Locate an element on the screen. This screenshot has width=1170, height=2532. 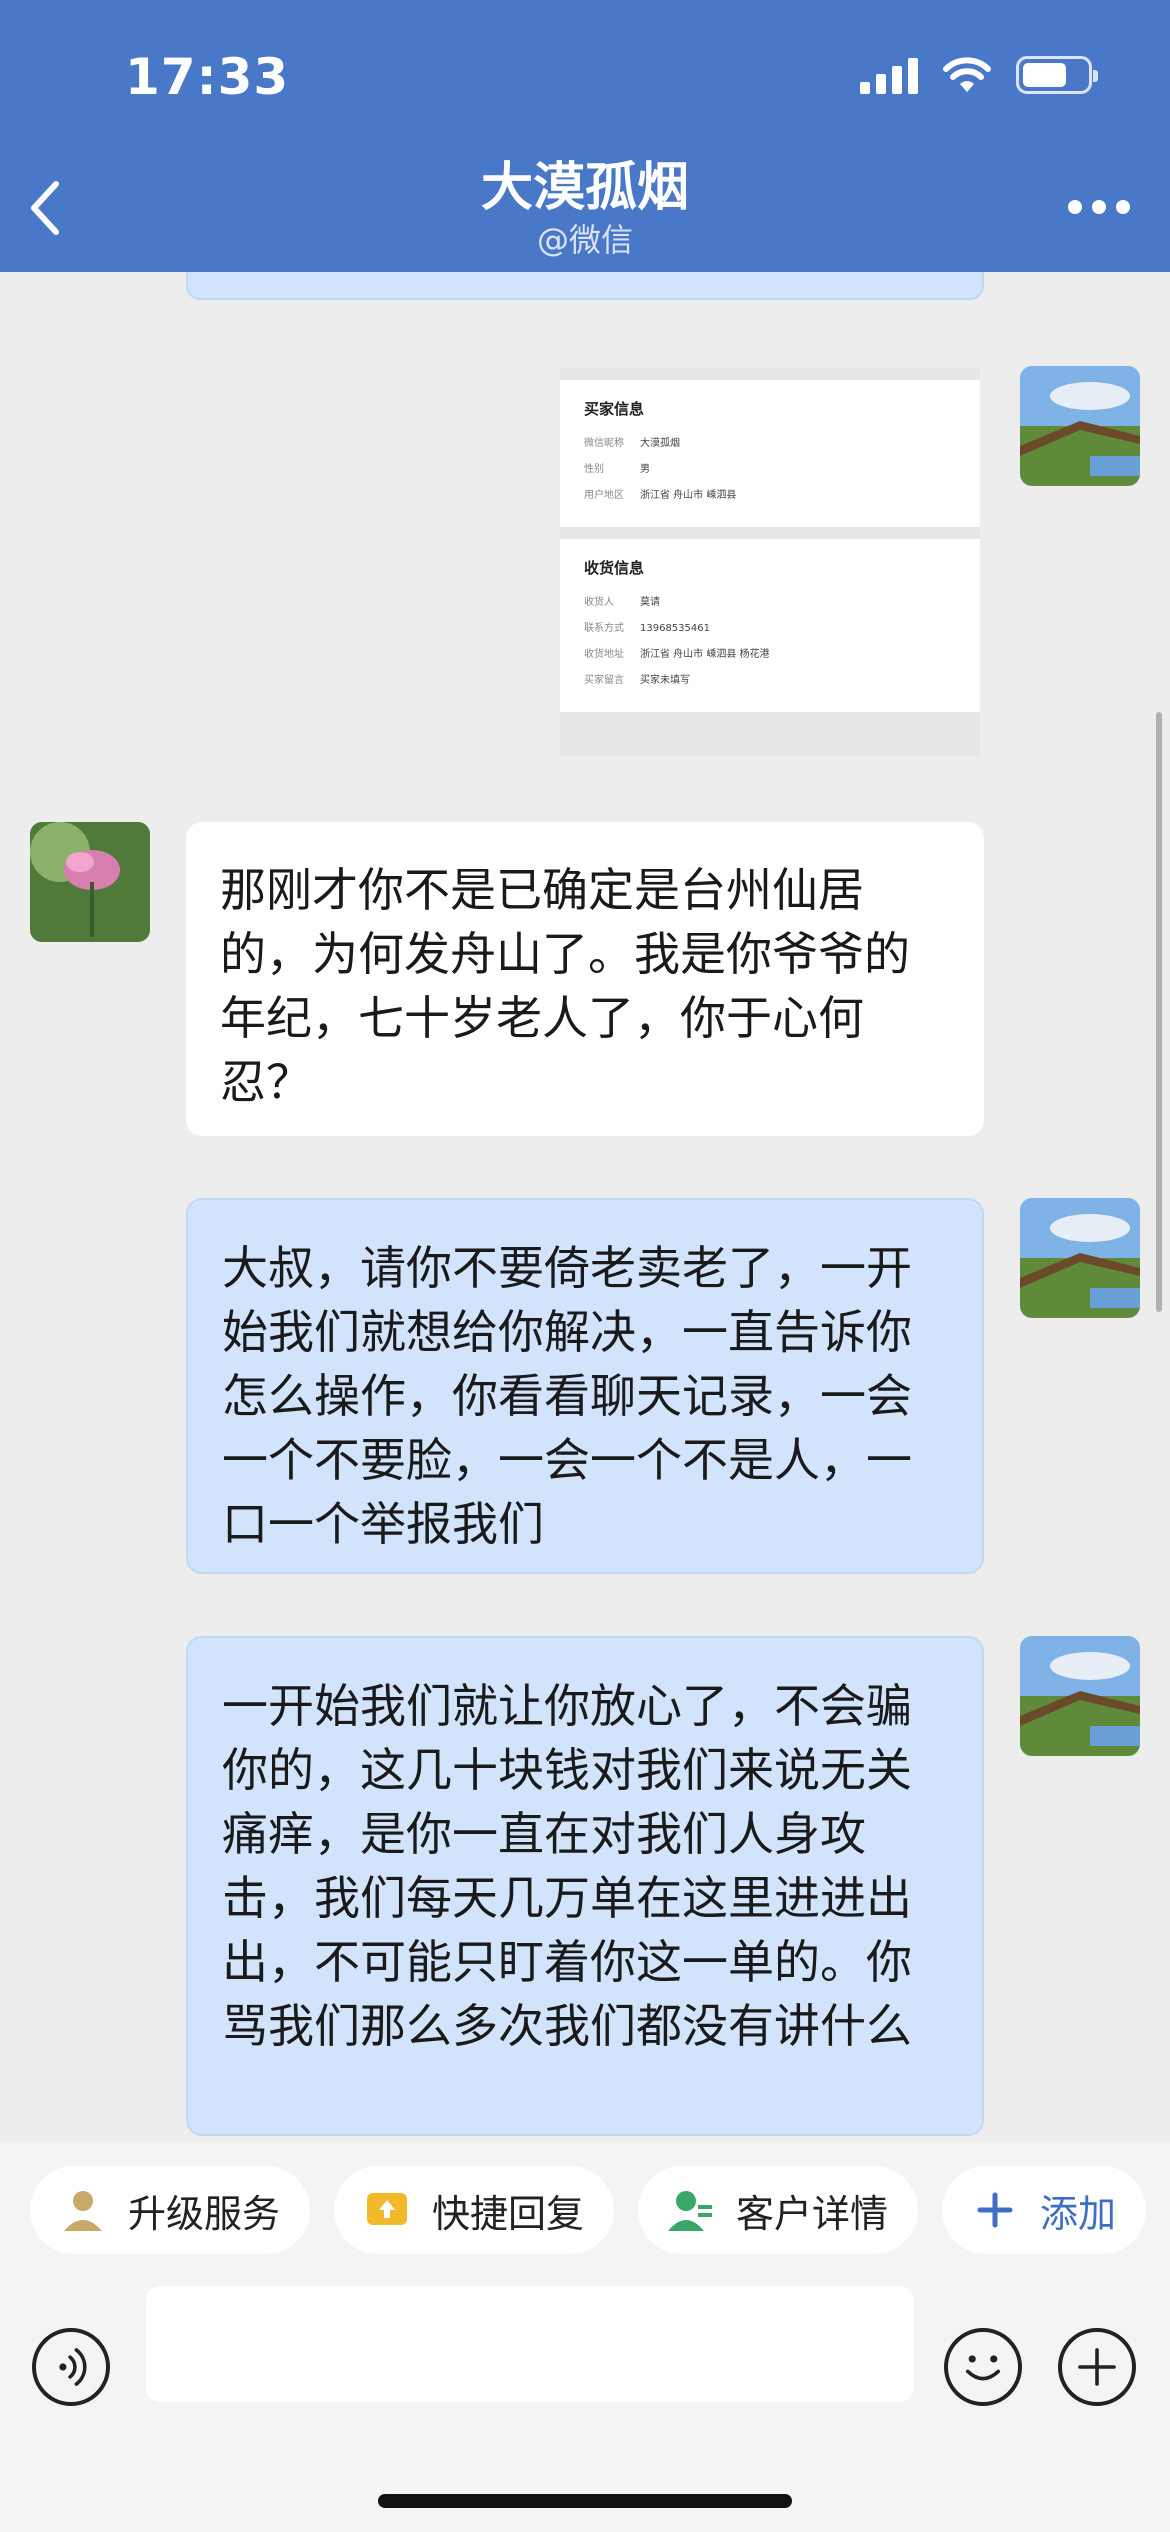
add-quick-action-button: 添加 is located at coordinates (1044, 2210).